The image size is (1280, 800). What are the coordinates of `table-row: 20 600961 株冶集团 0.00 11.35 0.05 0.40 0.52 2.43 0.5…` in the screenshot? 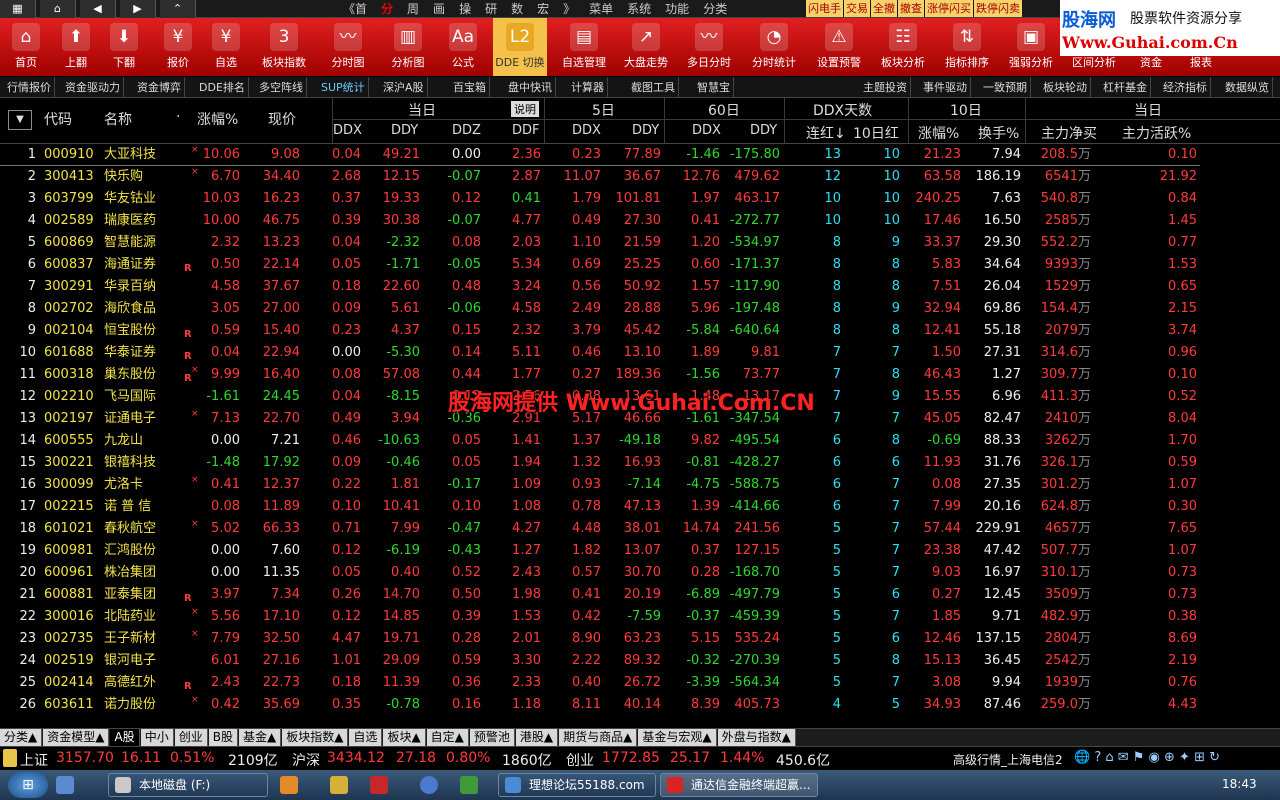 It's located at (640, 573).